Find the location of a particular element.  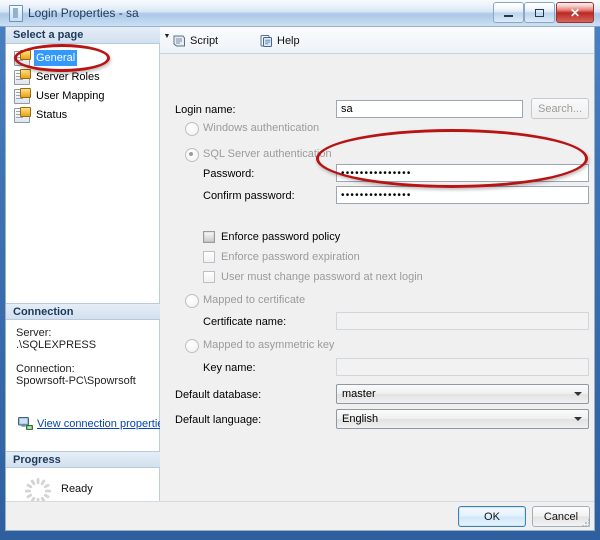

script-button: Script is located at coordinates (195, 40).